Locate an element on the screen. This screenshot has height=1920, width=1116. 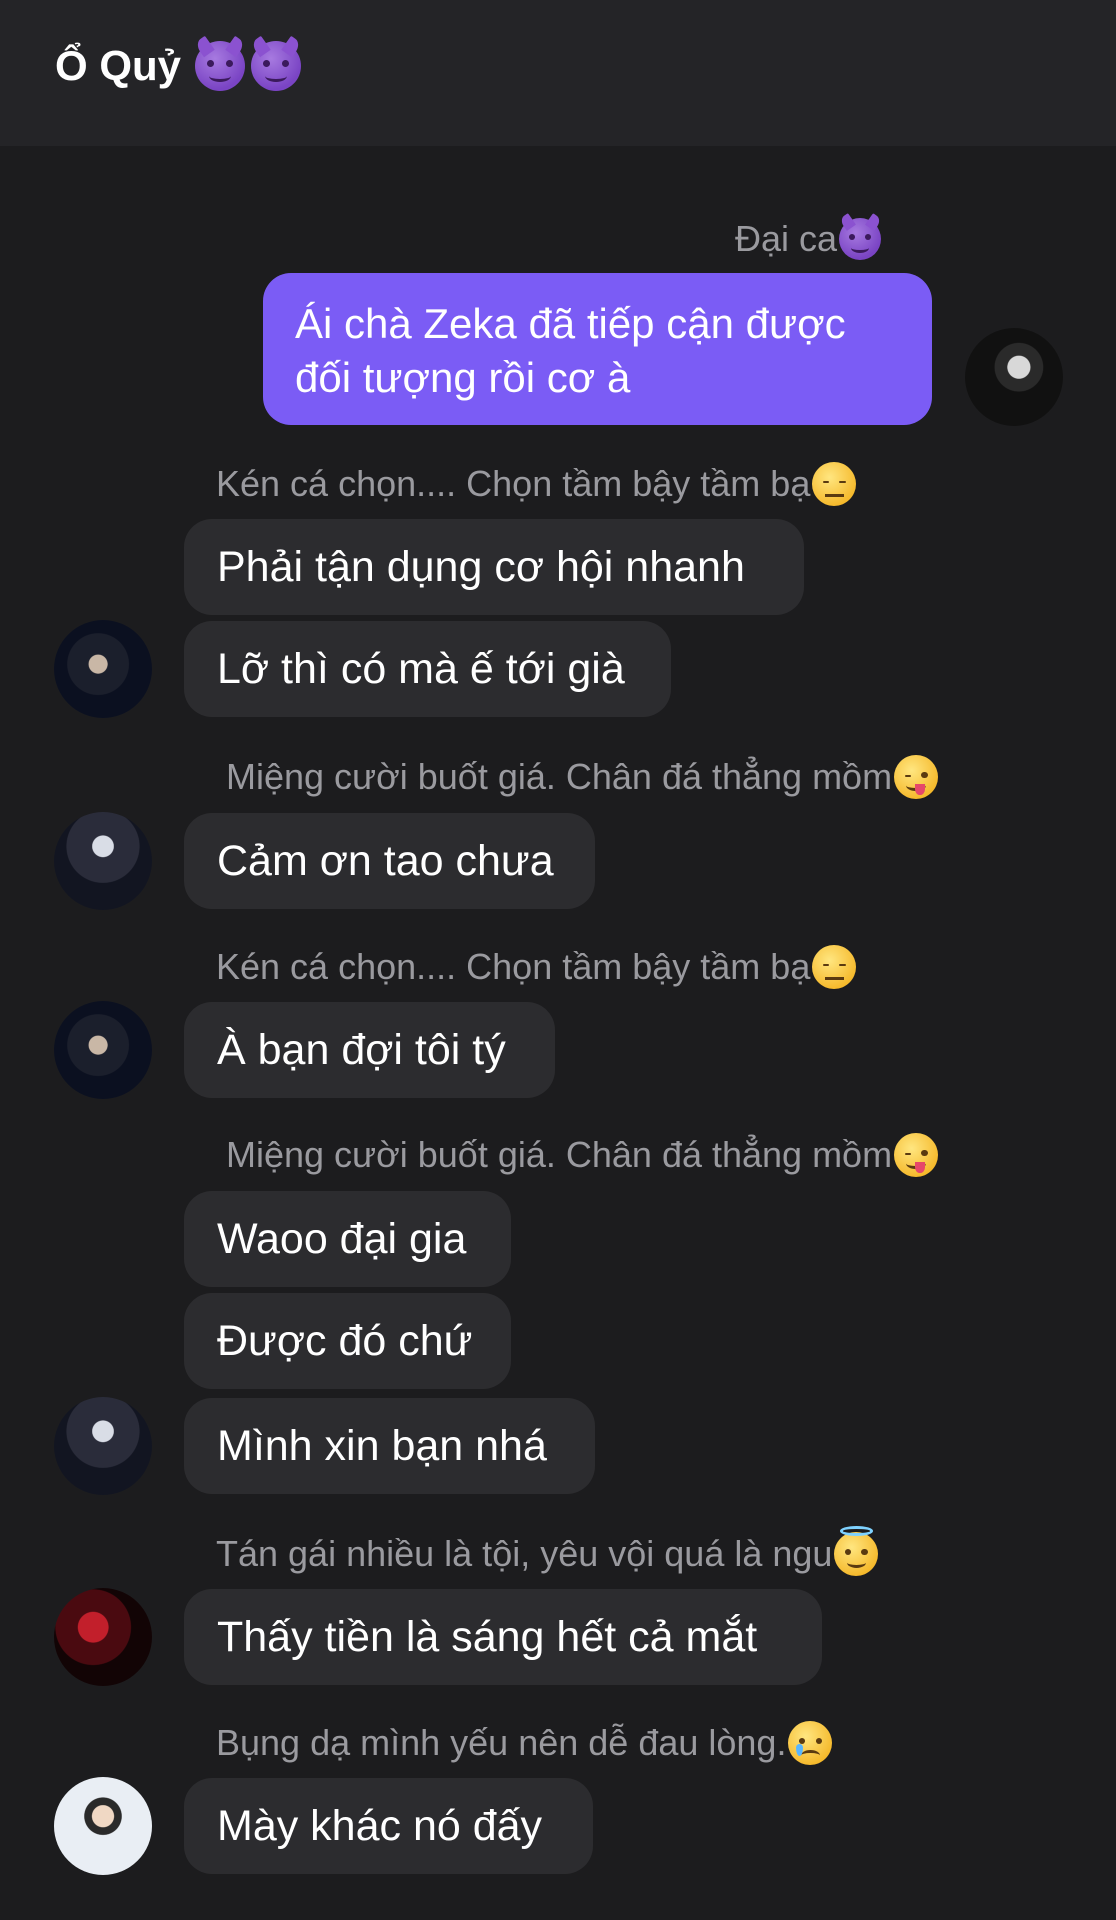
message-bubble: Waoo đại gia is located at coordinates (347, 1239).